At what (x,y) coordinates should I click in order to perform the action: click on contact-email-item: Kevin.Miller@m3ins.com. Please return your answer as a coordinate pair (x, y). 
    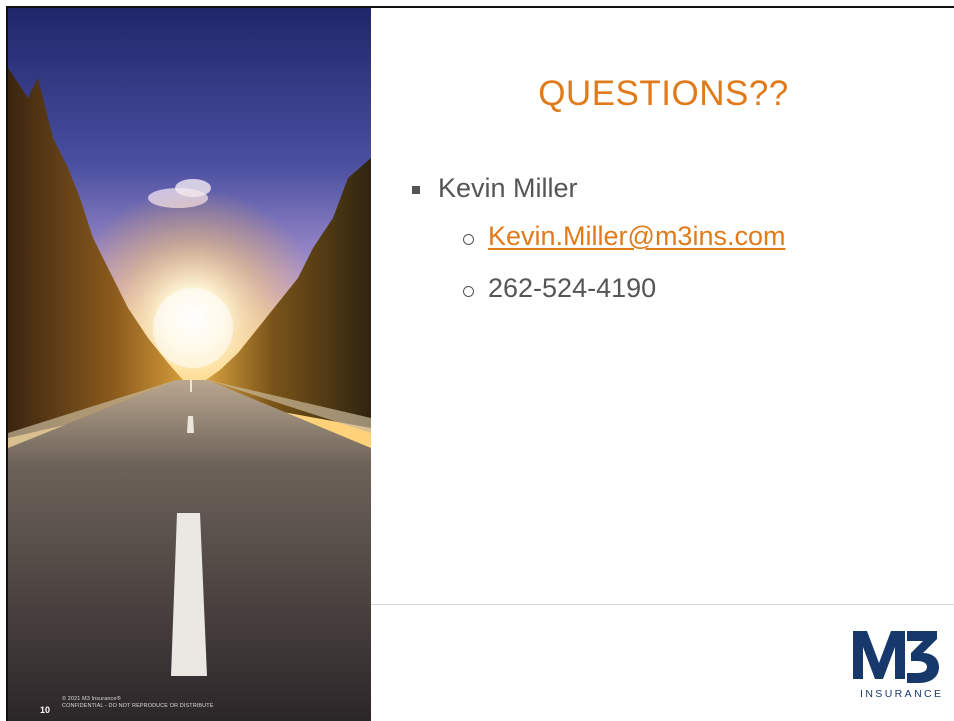
    Looking at the image, I should click on (624, 236).